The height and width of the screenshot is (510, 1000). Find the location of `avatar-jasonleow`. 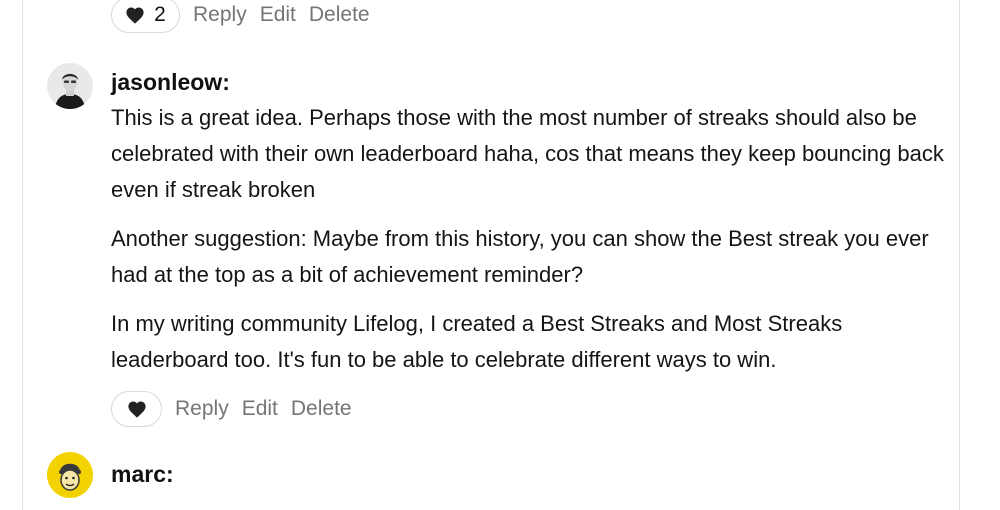

avatar-jasonleow is located at coordinates (70, 86).